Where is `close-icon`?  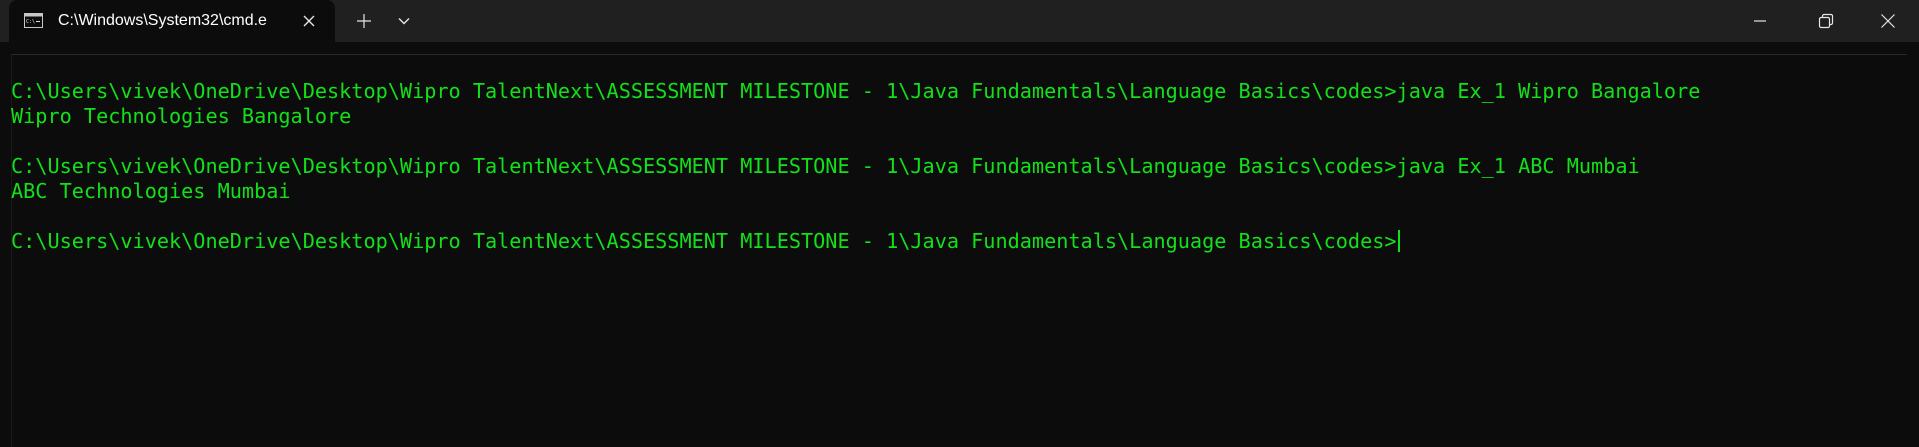
close-icon is located at coordinates (309, 21).